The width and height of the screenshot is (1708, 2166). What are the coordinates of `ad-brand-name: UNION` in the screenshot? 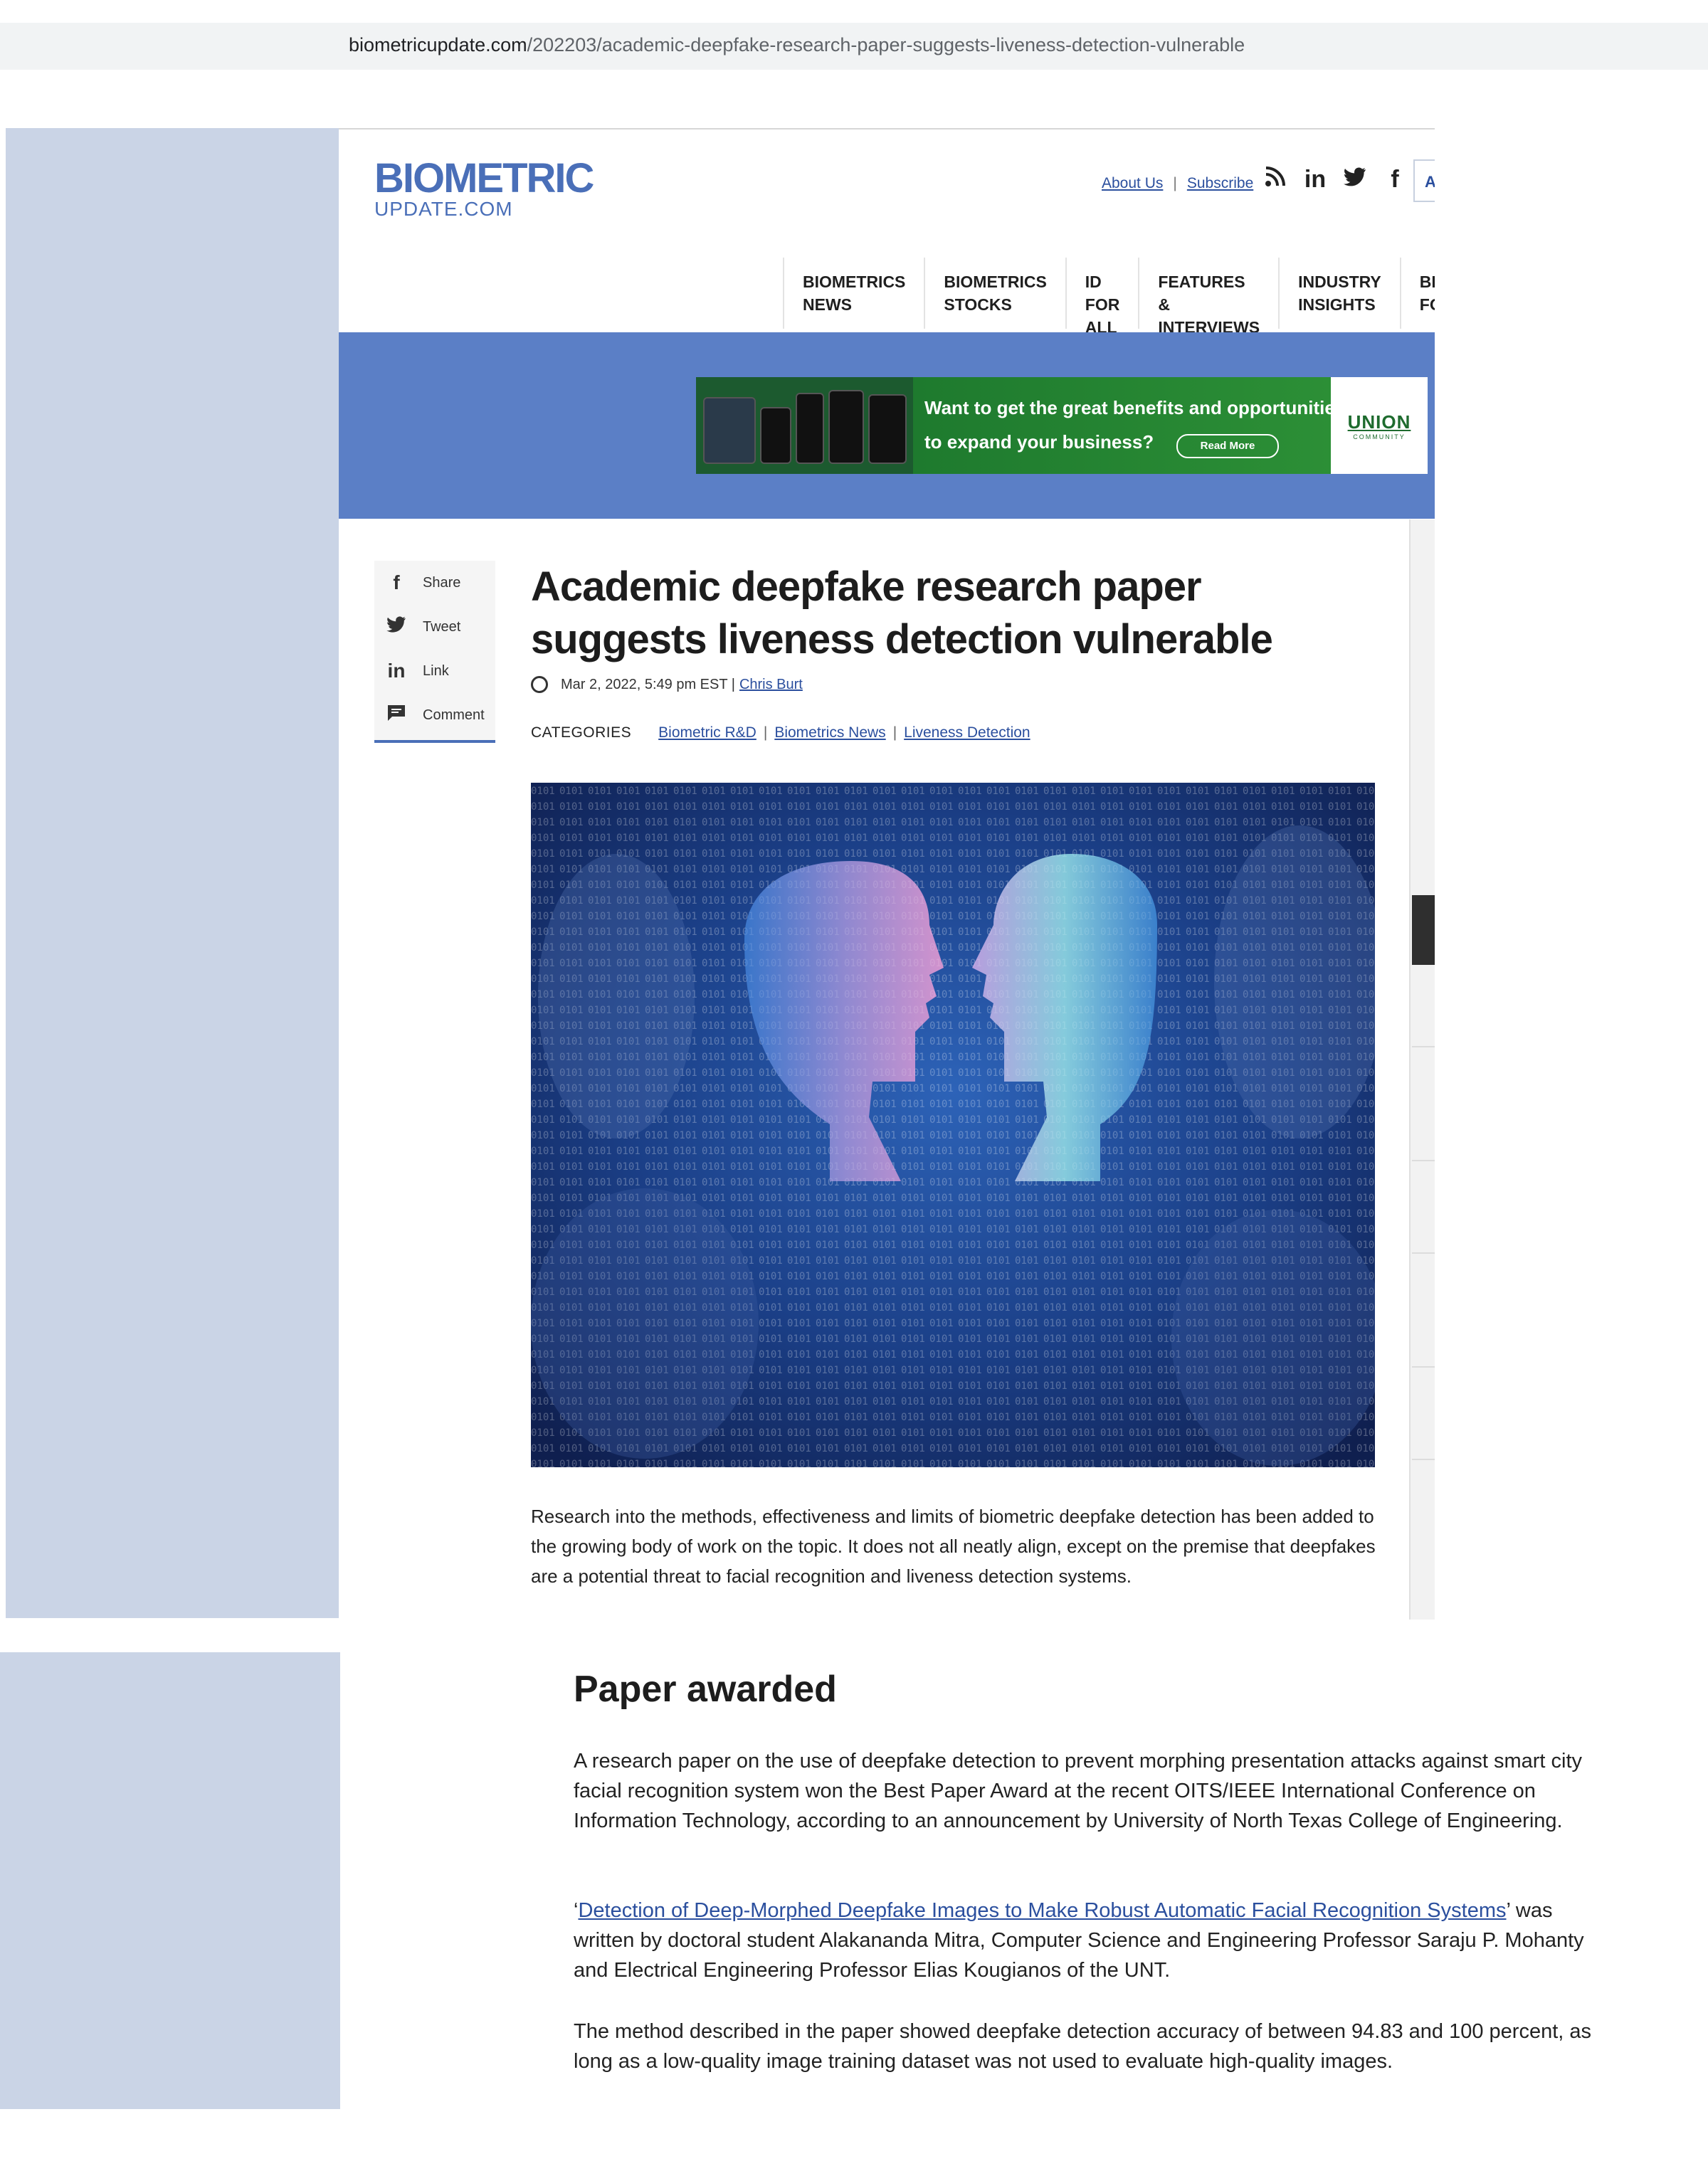 It's located at (1379, 422).